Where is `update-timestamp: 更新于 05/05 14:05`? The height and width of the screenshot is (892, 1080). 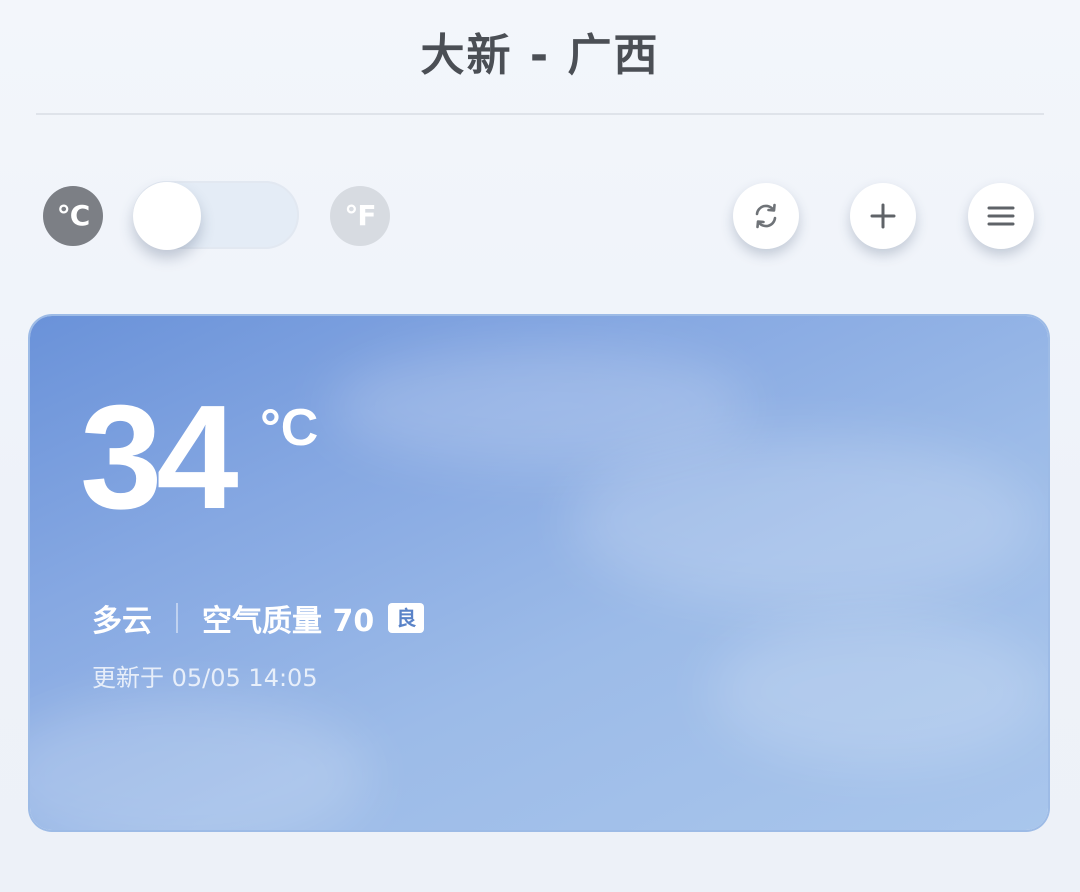
update-timestamp: 更新于 05/05 14:05 is located at coordinates (205, 678).